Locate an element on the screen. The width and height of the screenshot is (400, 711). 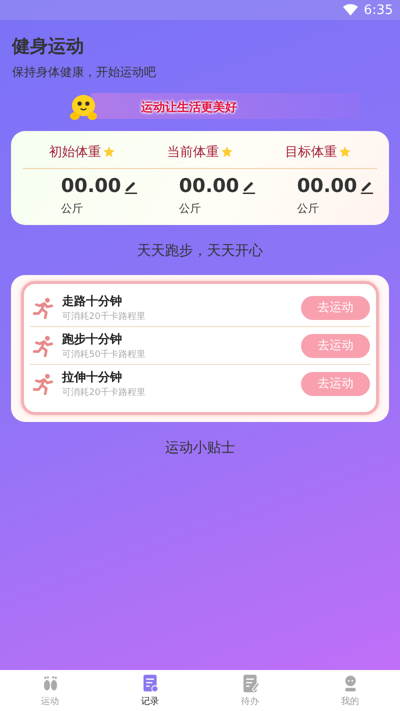
tab-item: 待办 is located at coordinates (250, 690).